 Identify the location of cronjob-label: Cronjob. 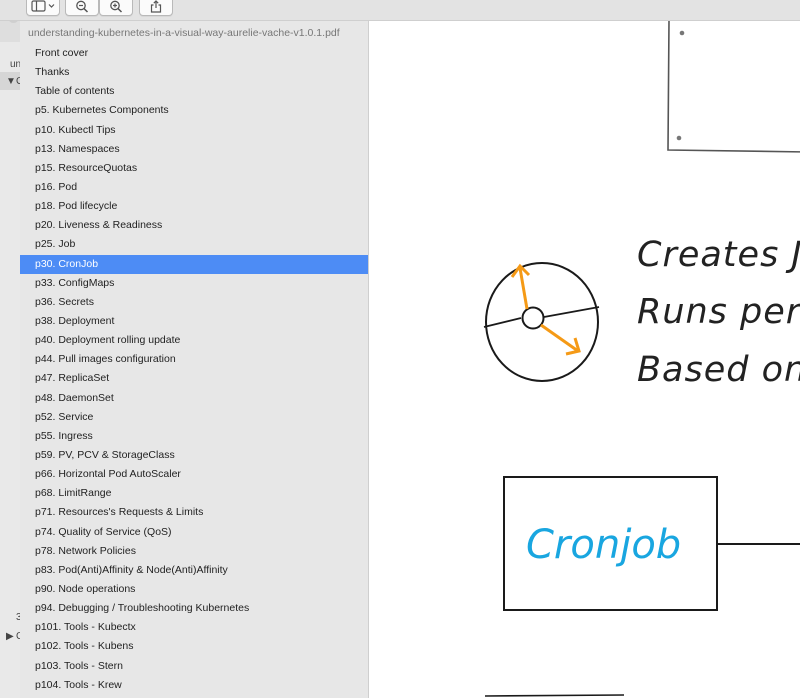
(604, 545).